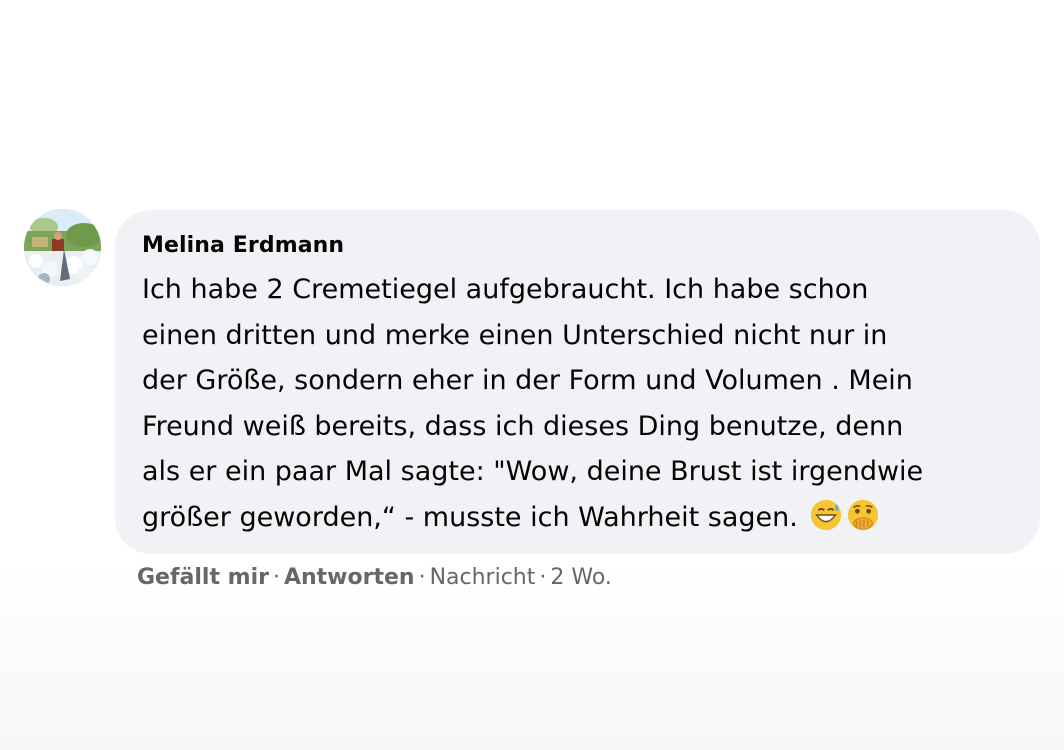 The image size is (1064, 750). Describe the element at coordinates (349, 577) in the screenshot. I see `reply-button: Antworten` at that location.